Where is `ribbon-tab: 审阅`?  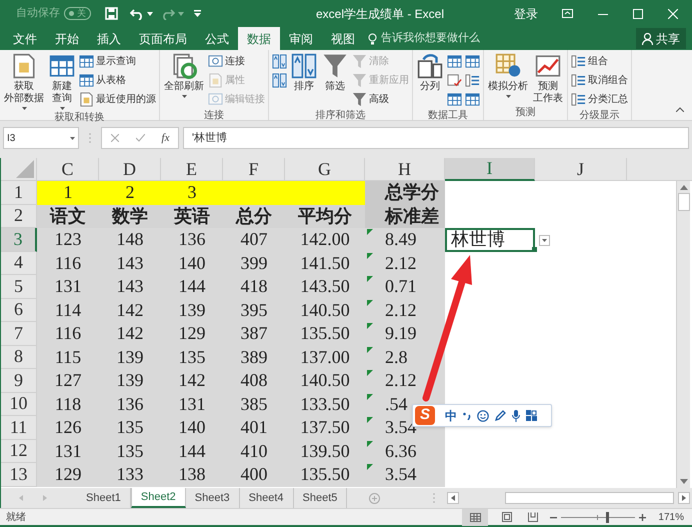
ribbon-tab: 审阅 is located at coordinates (301, 38).